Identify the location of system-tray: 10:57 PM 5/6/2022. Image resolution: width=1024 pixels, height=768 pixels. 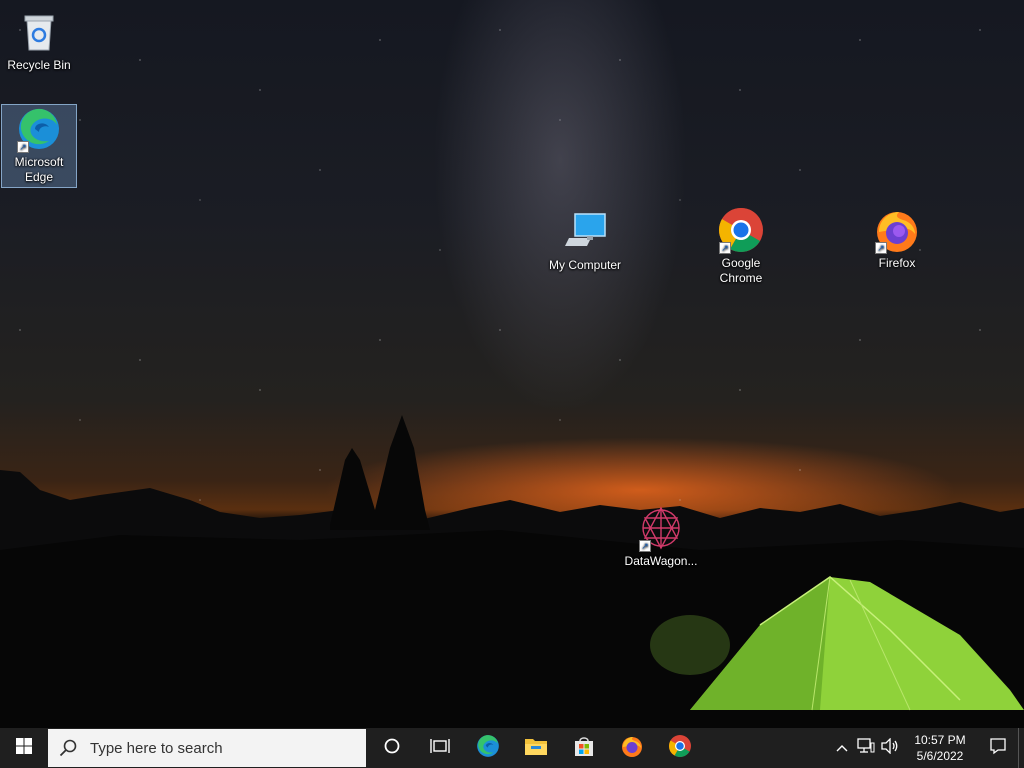
(927, 748).